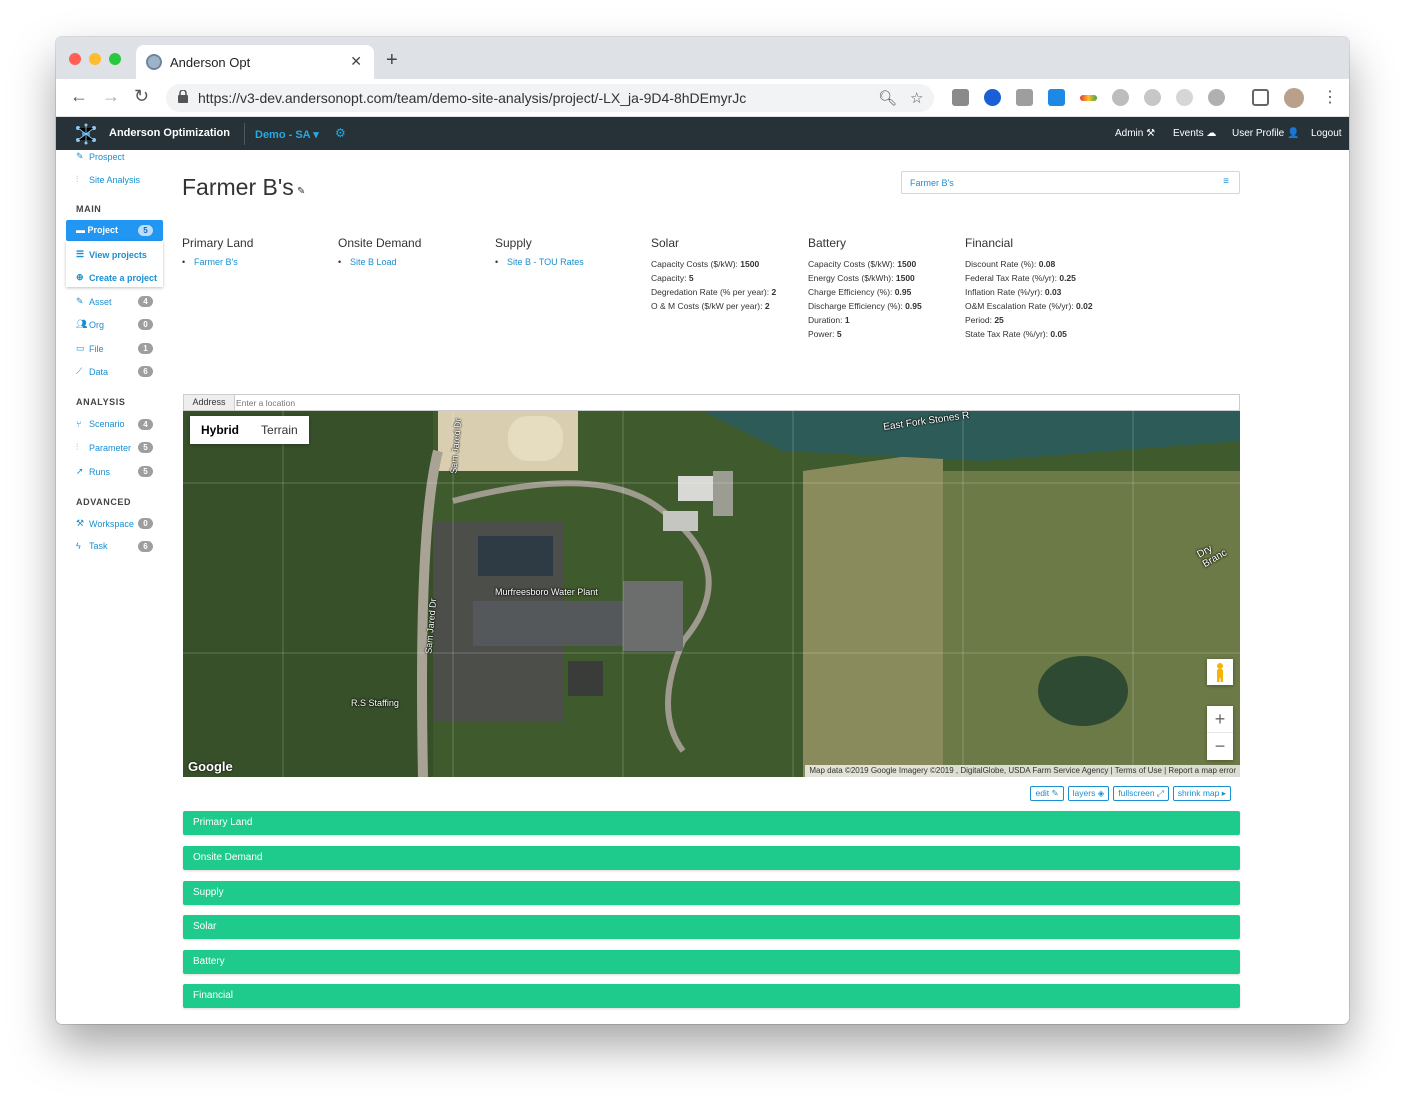 Image resolution: width=1405 pixels, height=1099 pixels. What do you see at coordinates (94, 301) in the screenshot?
I see `sidebar-item-asset: ✎ Asset` at bounding box center [94, 301].